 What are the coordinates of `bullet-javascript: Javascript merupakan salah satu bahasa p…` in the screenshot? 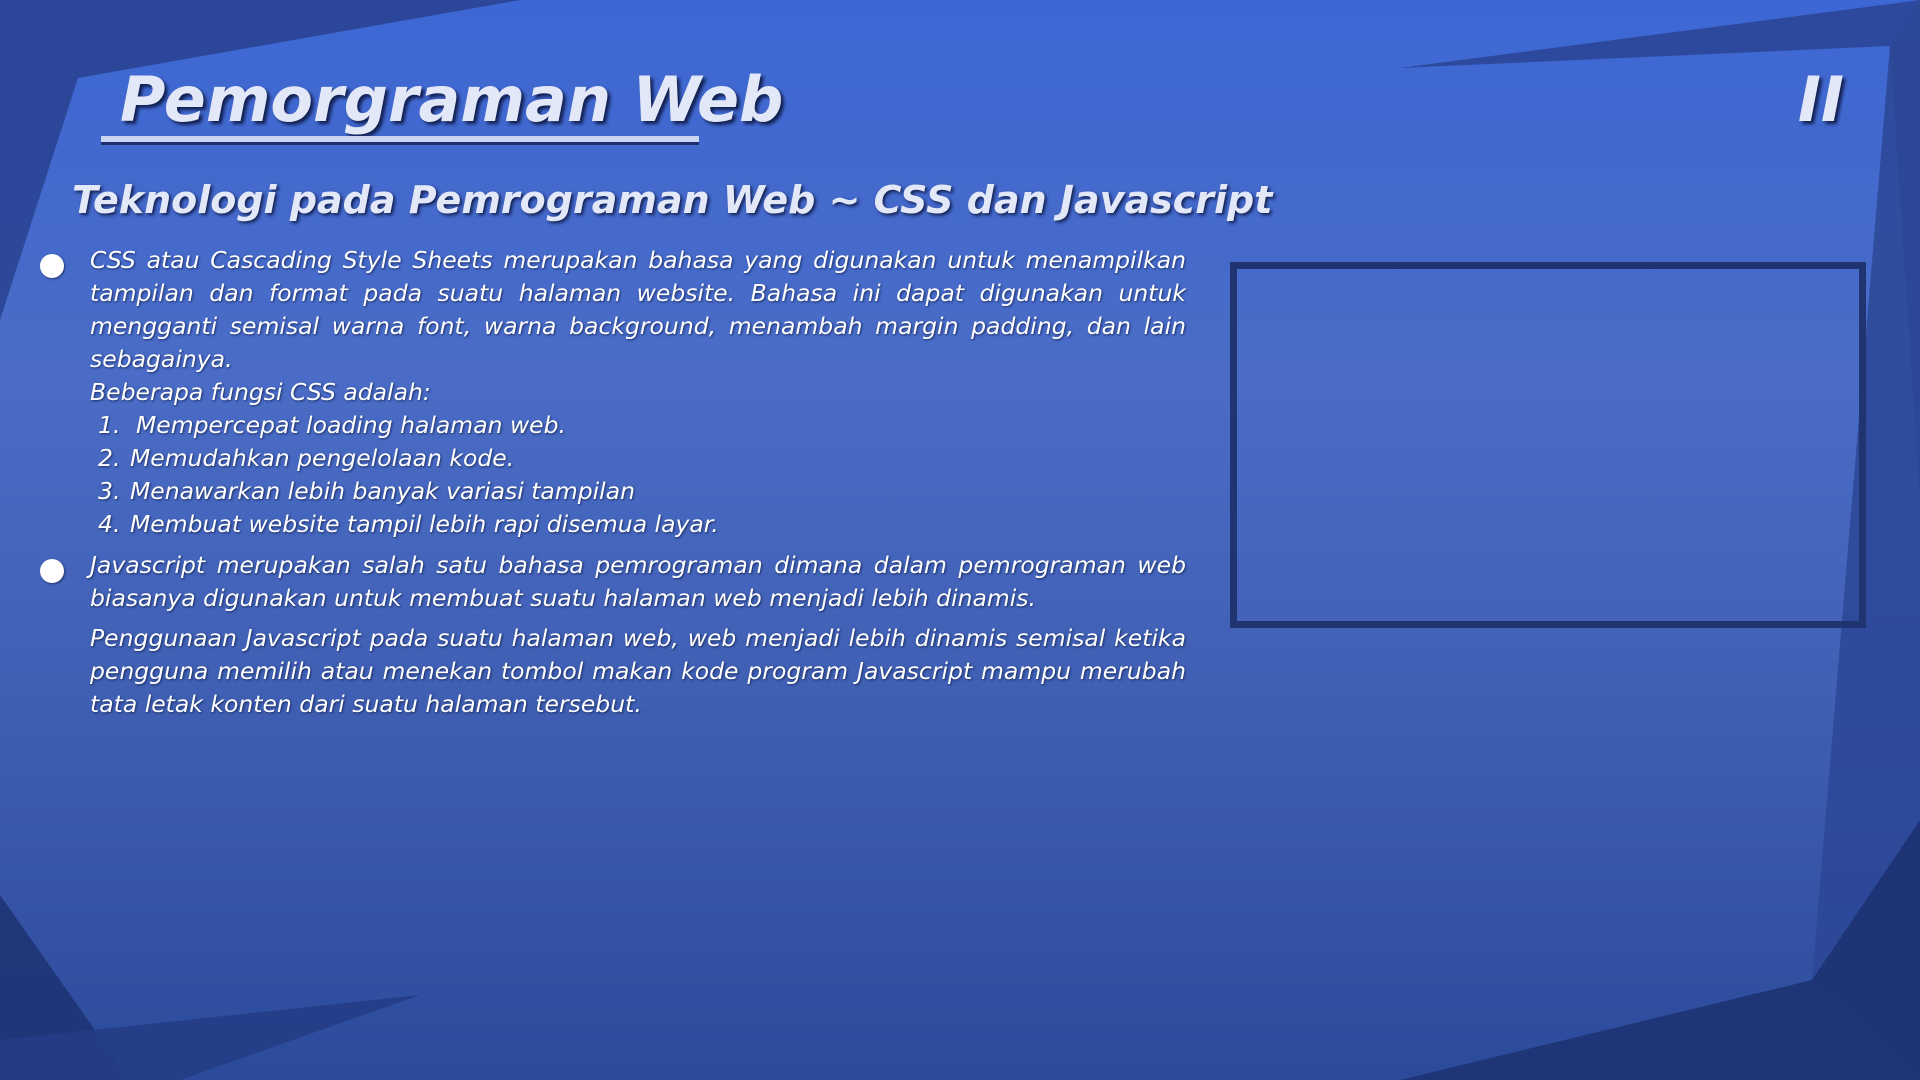 It's located at (611, 635).